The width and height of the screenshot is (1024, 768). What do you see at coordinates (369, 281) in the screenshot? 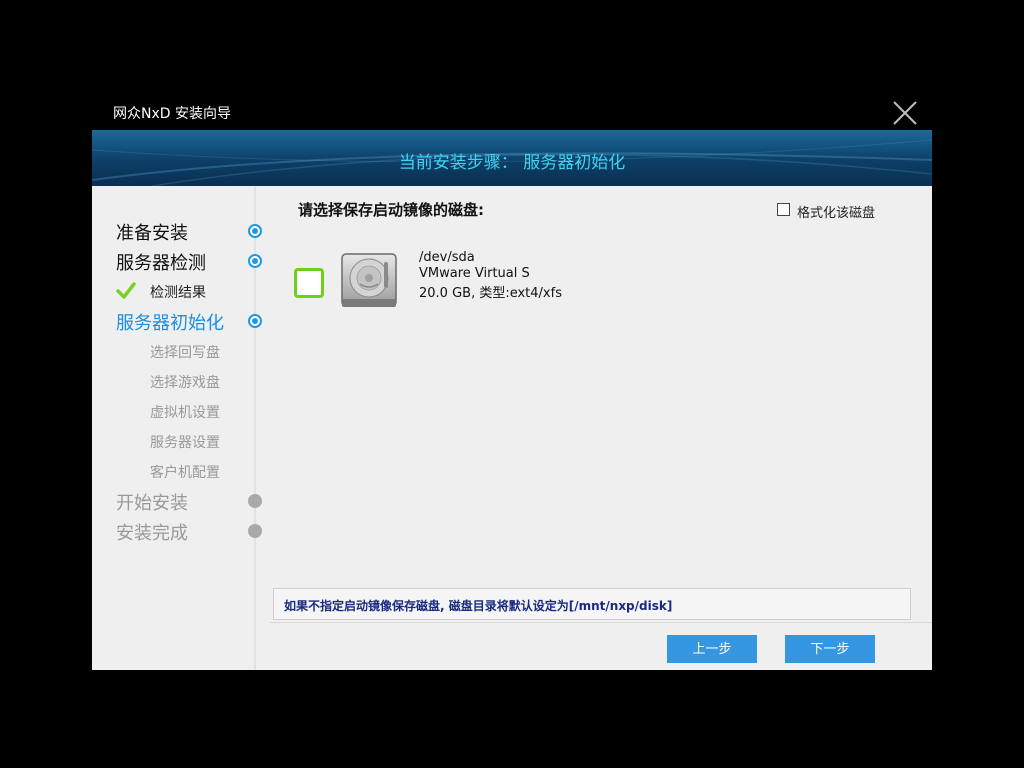
I see `hard-disk-icon` at bounding box center [369, 281].